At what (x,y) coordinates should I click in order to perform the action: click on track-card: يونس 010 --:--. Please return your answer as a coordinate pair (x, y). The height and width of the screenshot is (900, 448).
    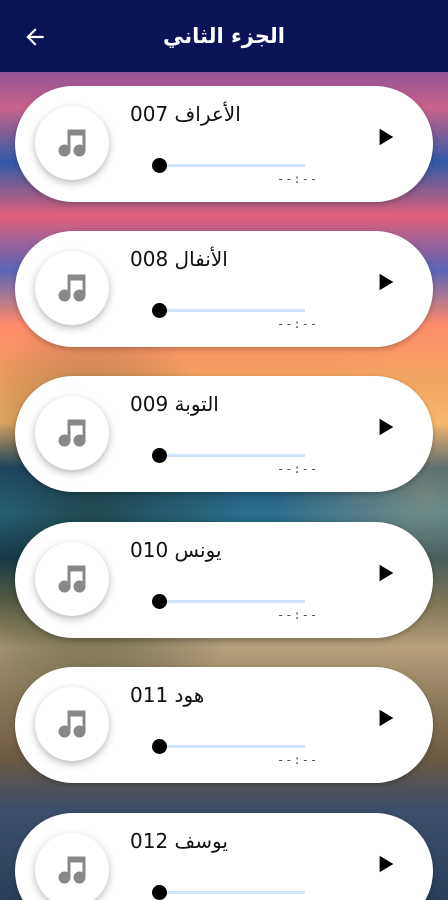
    Looking at the image, I should click on (224, 580).